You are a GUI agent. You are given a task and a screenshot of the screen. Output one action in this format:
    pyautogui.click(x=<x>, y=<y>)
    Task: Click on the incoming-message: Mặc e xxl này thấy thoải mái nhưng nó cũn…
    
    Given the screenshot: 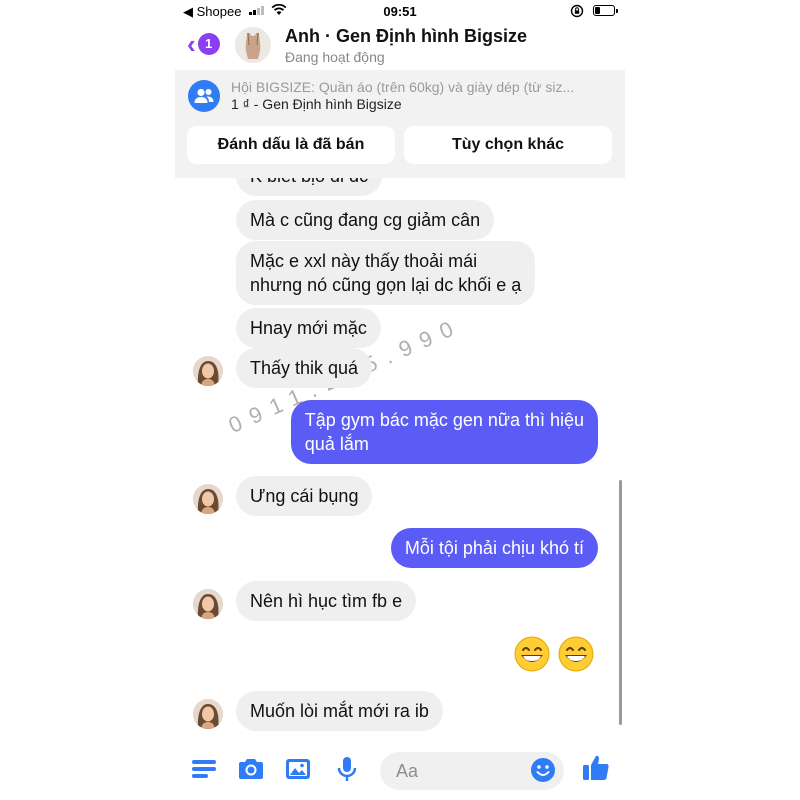 What is the action you would take?
    pyautogui.click(x=386, y=273)
    